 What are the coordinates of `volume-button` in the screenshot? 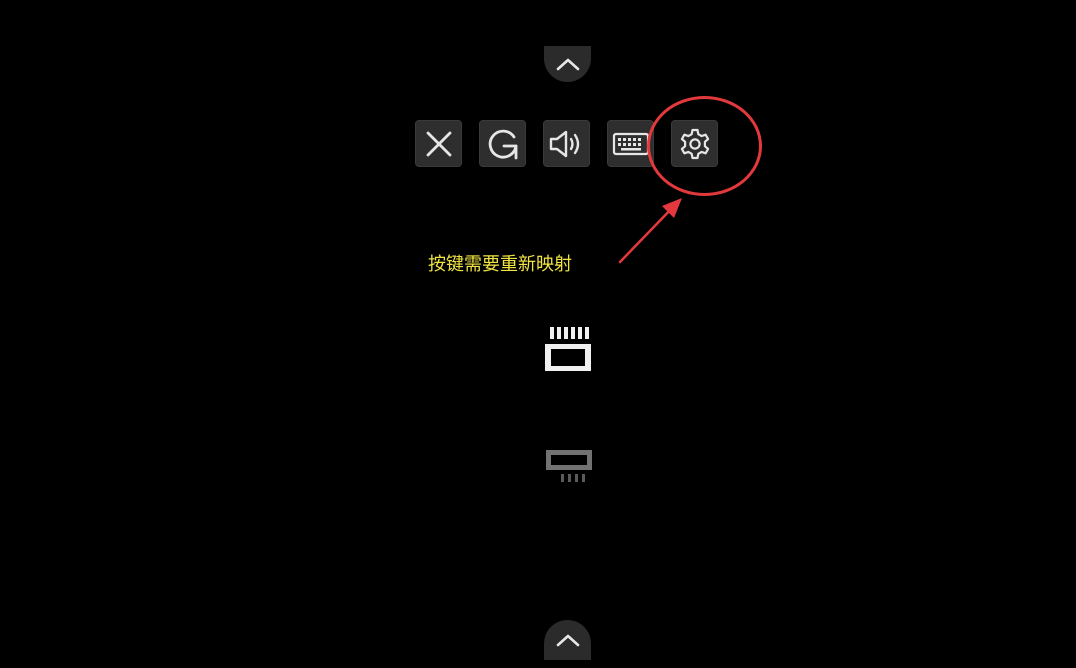 It's located at (566, 143).